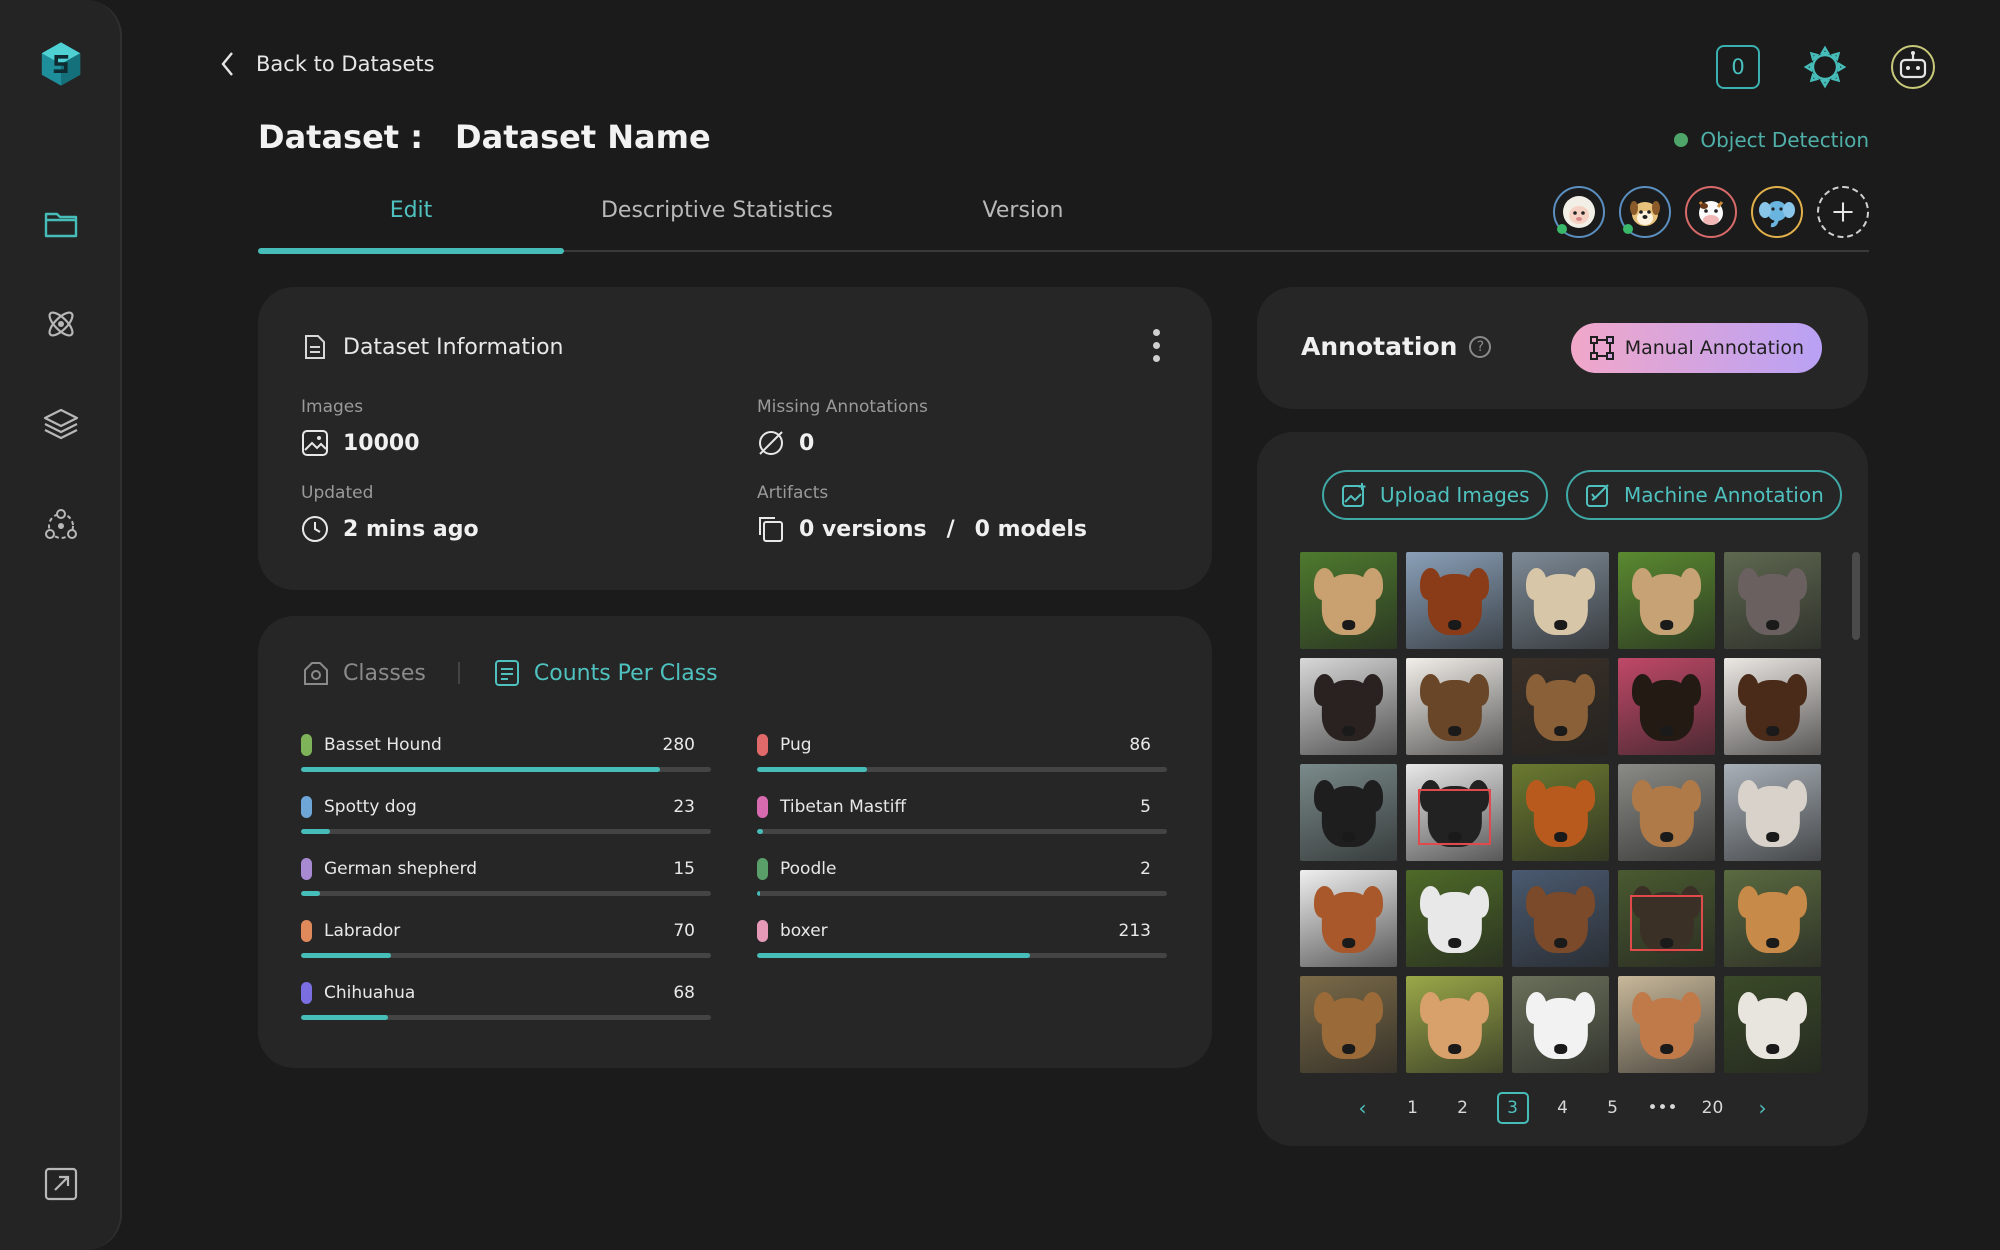 The image size is (2000, 1250). Describe the element at coordinates (893, 955) in the screenshot. I see `class-count-fill` at that location.